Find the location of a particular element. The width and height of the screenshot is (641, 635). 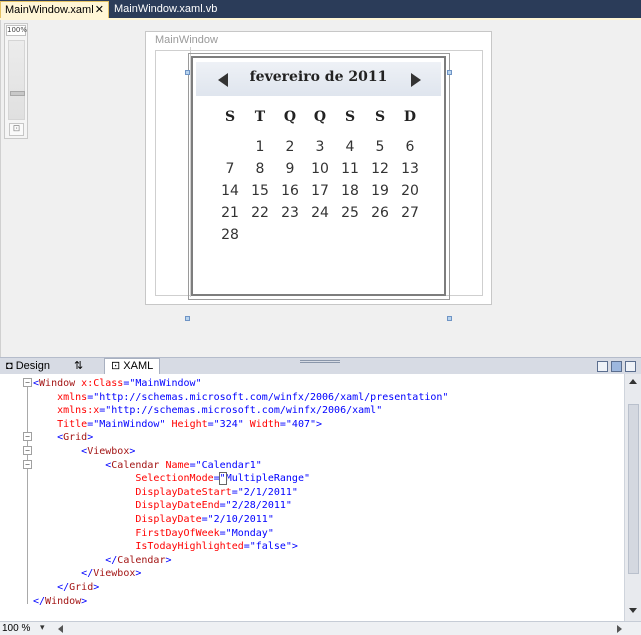

editor-zoom-level: 100 % is located at coordinates (16, 628).